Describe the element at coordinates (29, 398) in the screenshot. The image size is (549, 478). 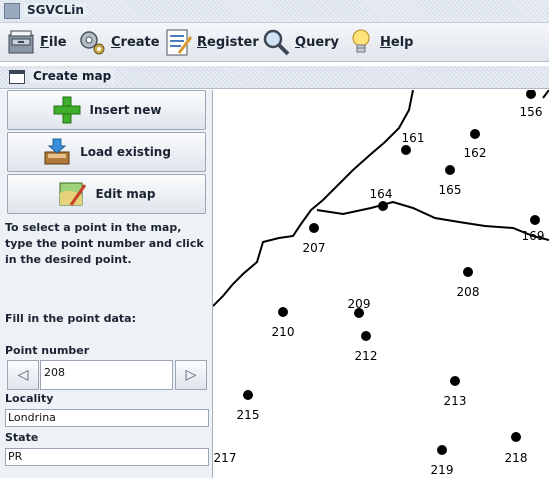
I see `locality-label: Locality` at that location.